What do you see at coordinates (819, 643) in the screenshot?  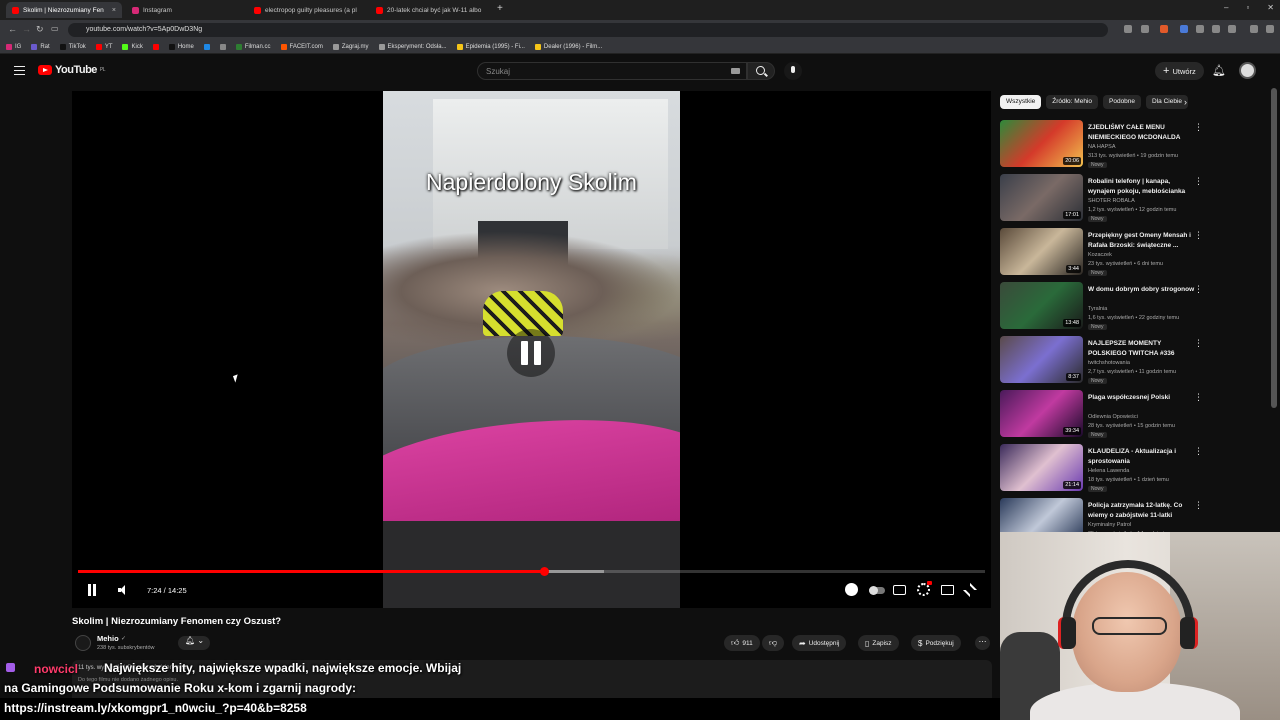 I see `share-button: ➦ Udostępnij` at bounding box center [819, 643].